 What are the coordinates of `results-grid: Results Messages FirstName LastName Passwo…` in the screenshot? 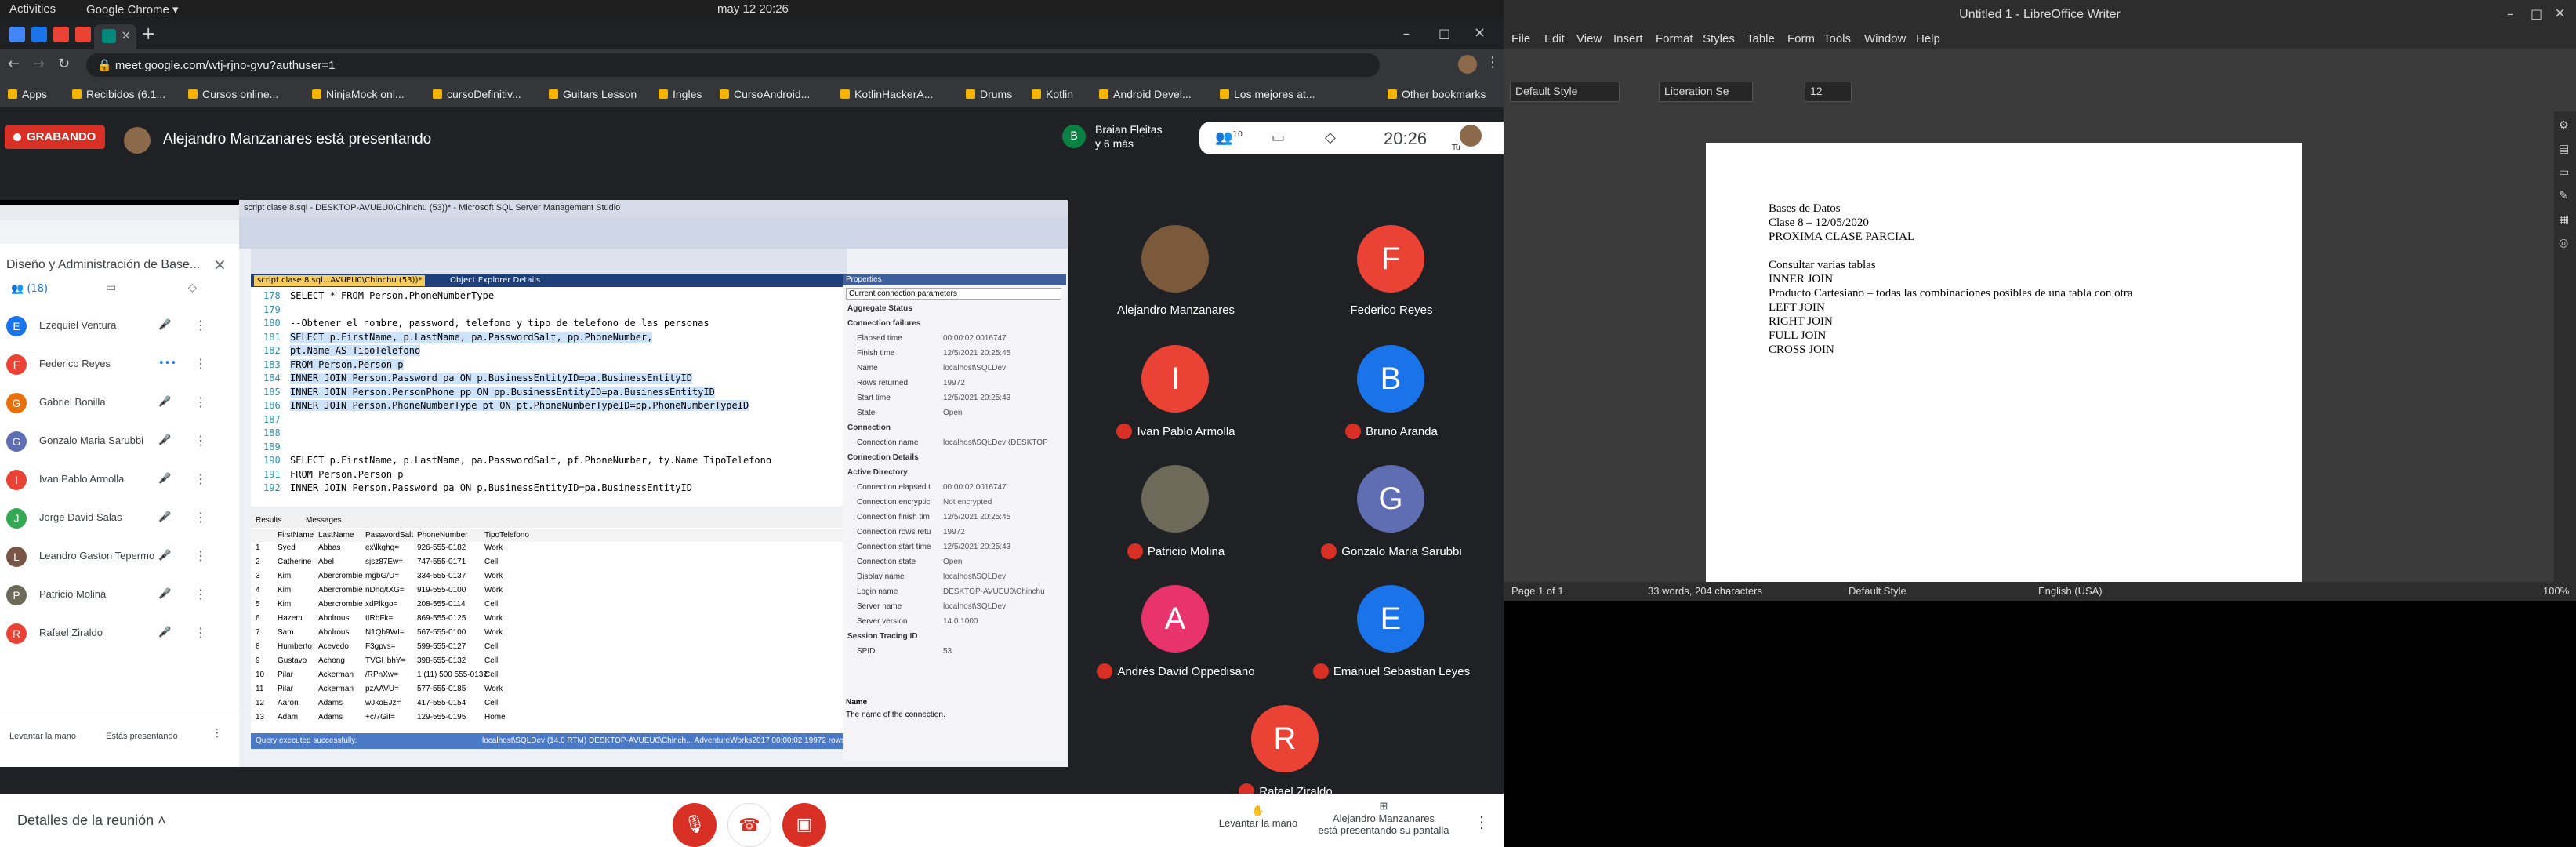 It's located at (549, 623).